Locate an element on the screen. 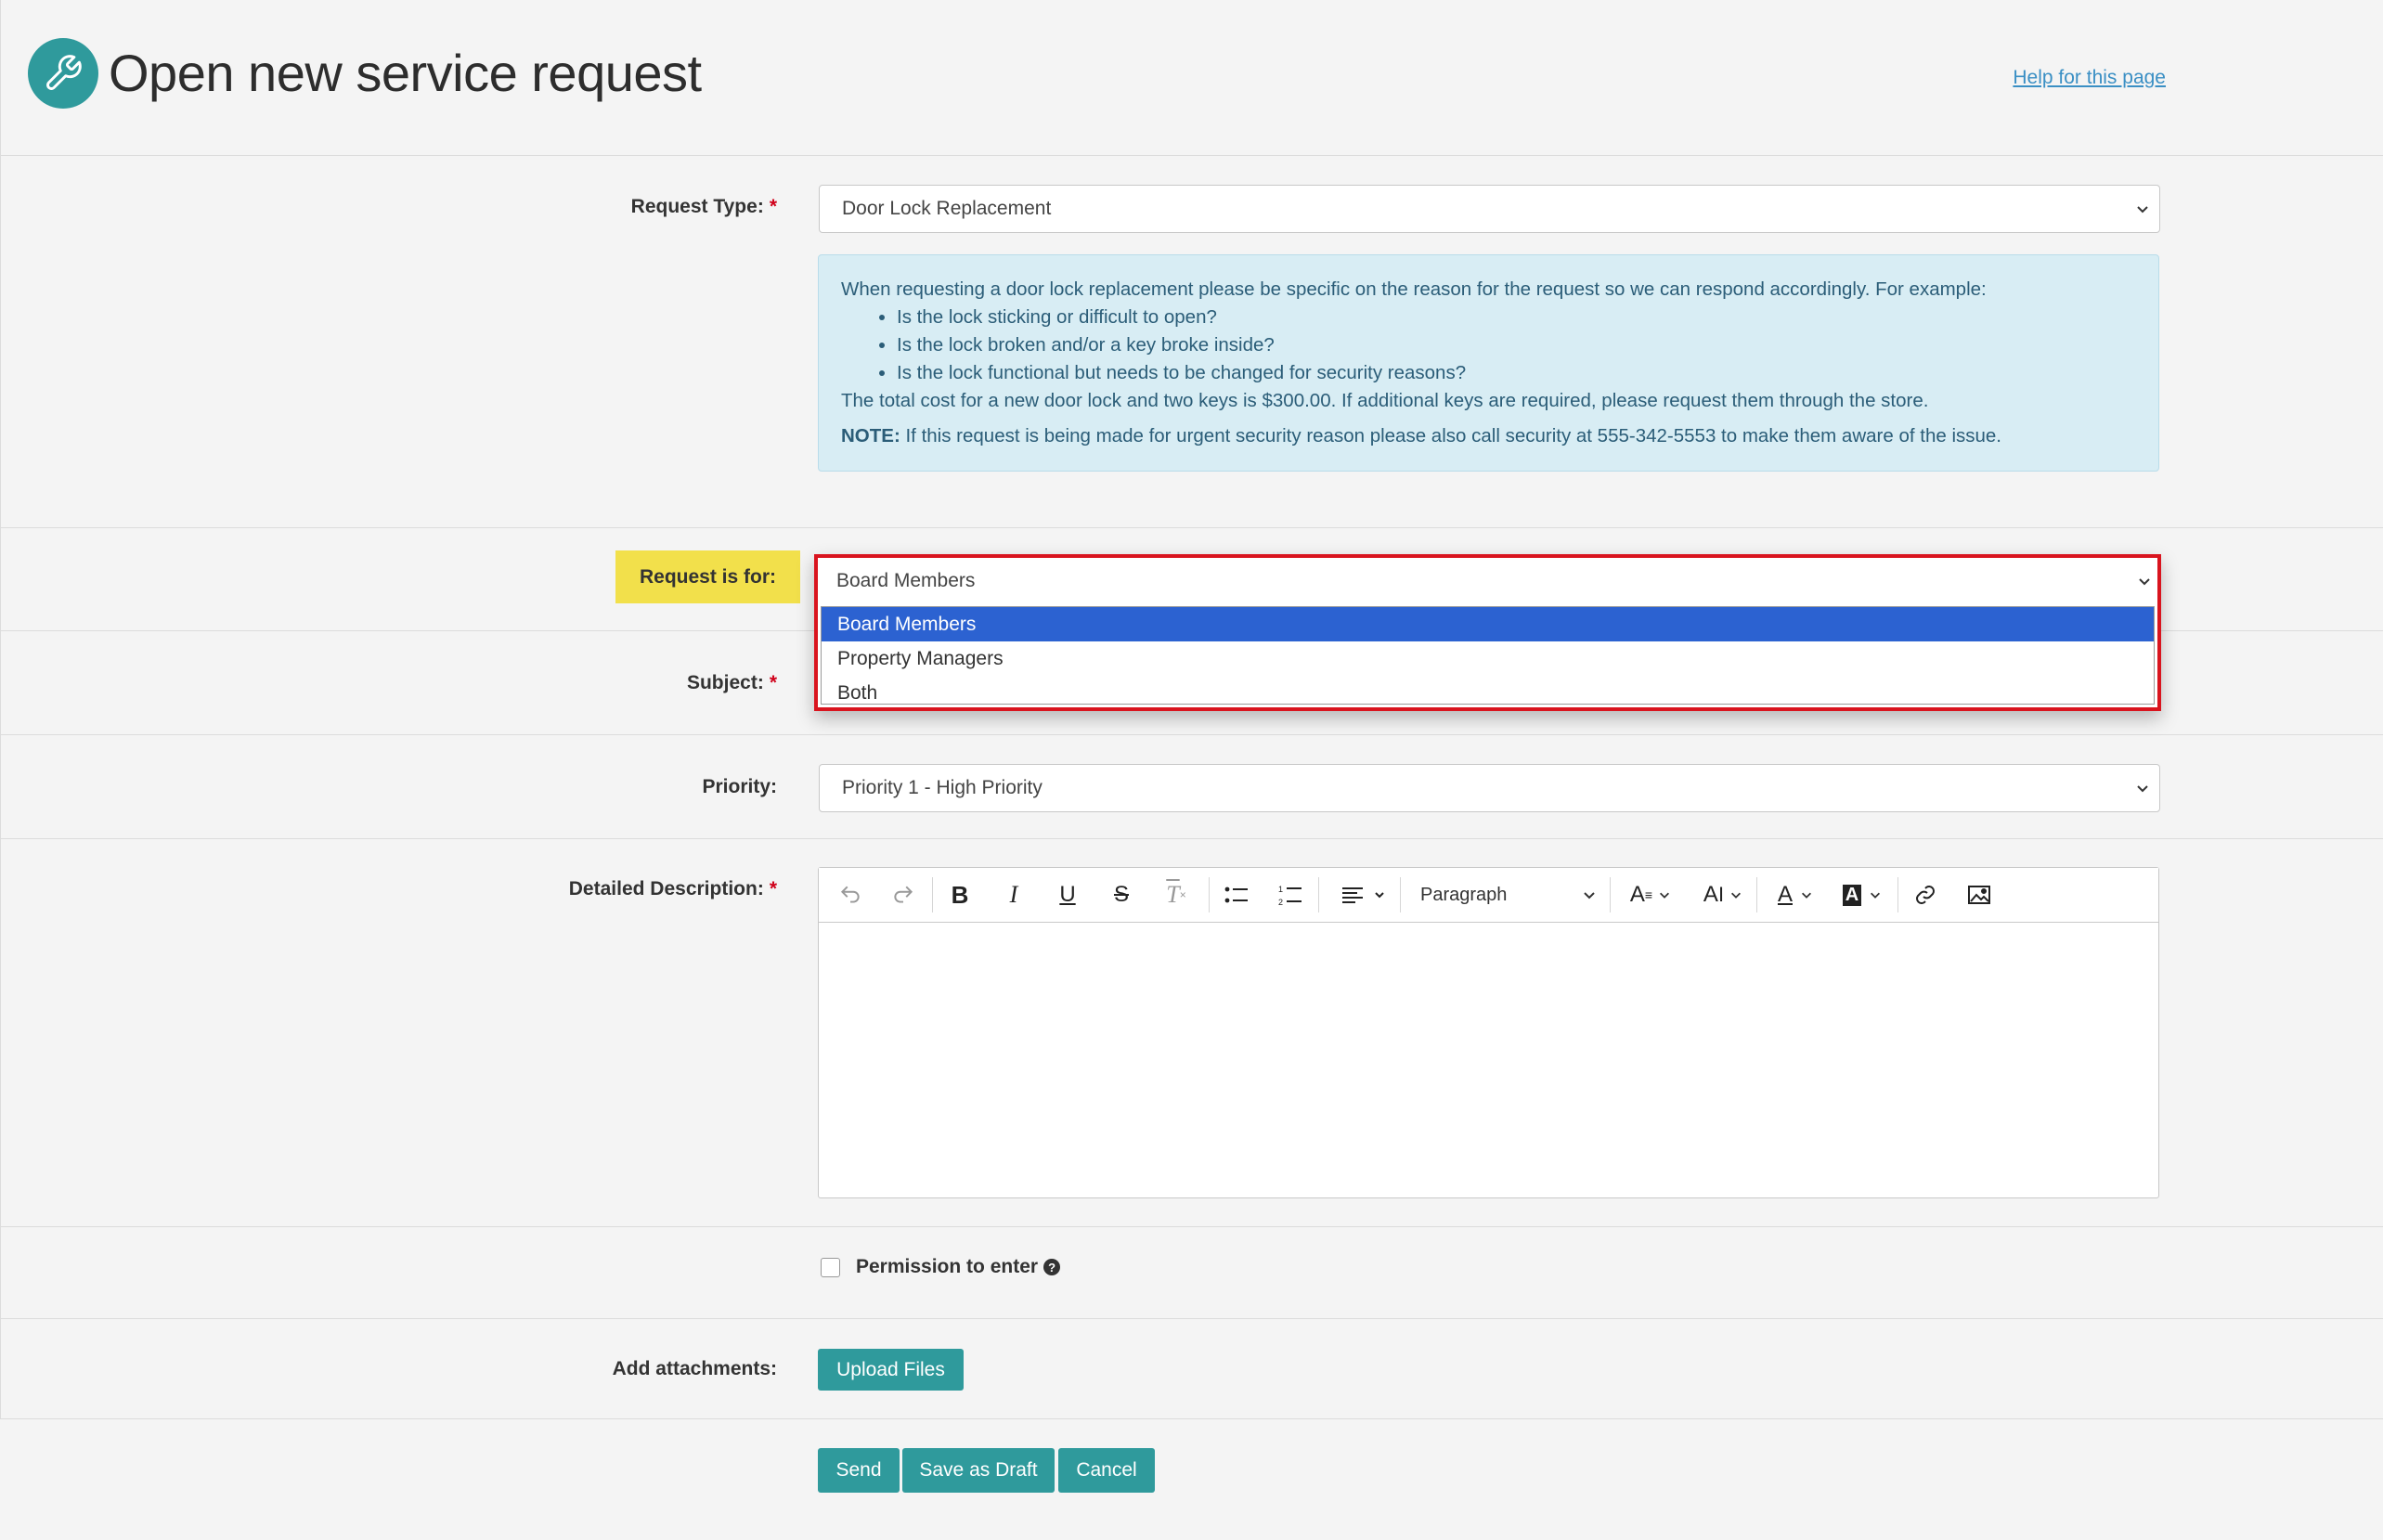 The width and height of the screenshot is (2383, 1540). bold-icon: B is located at coordinates (960, 895).